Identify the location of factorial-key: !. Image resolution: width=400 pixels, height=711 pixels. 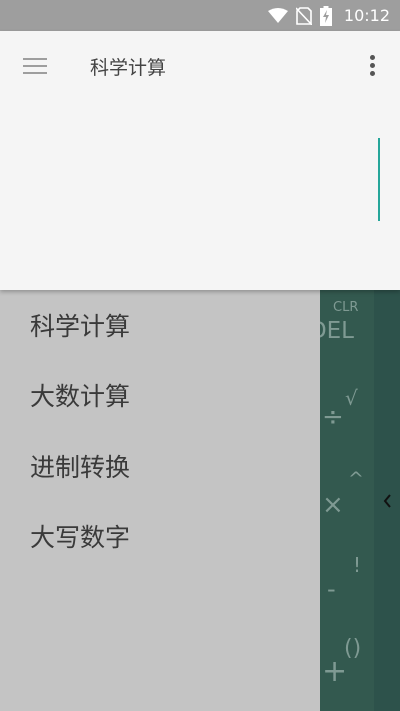
(357, 565).